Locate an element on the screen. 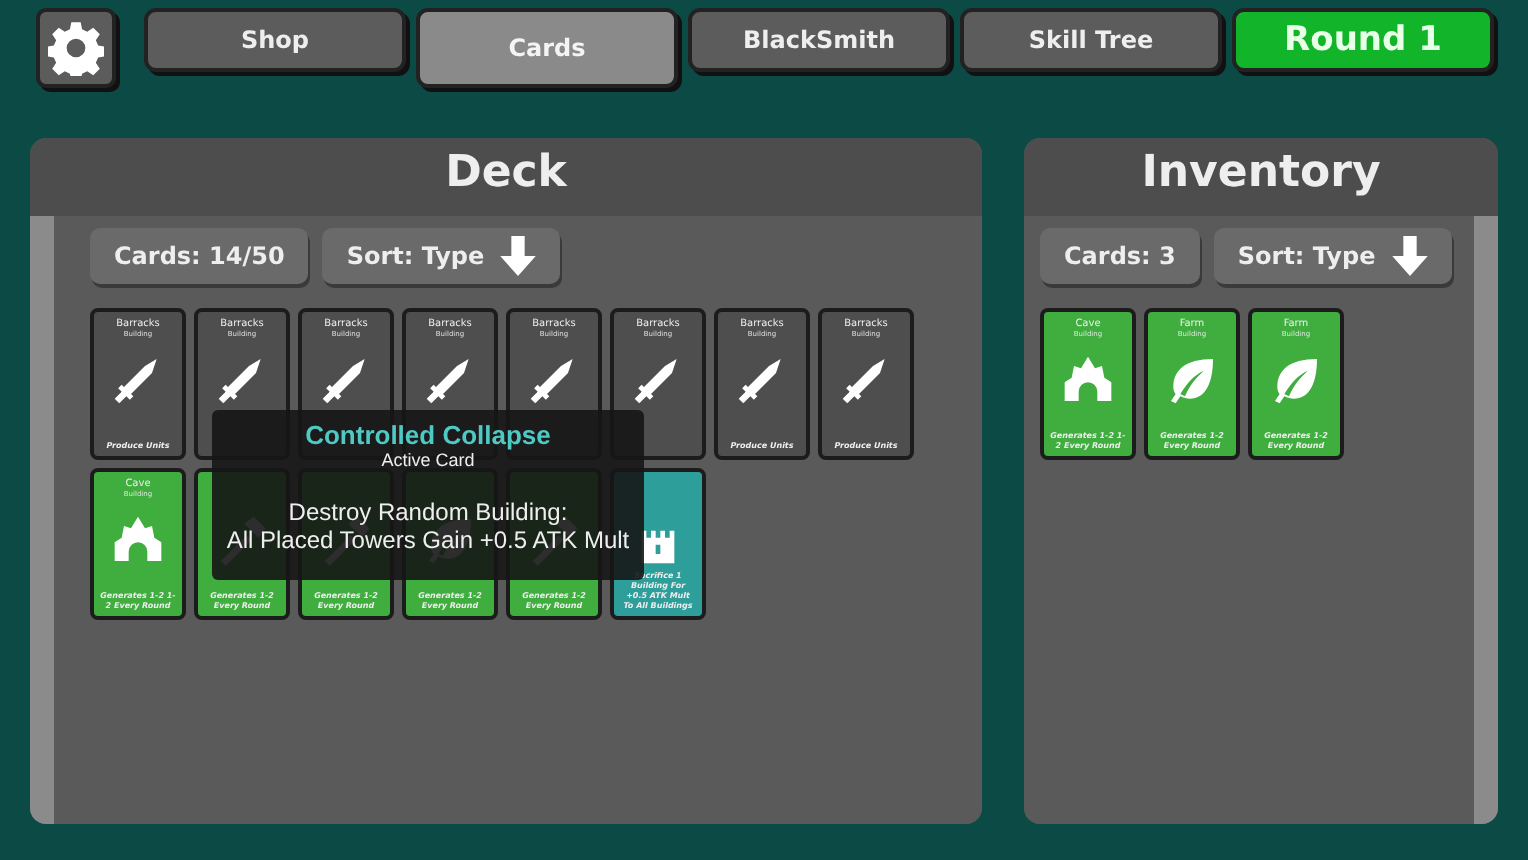 This screenshot has height=860, width=1528. tab: Cards is located at coordinates (547, 48).